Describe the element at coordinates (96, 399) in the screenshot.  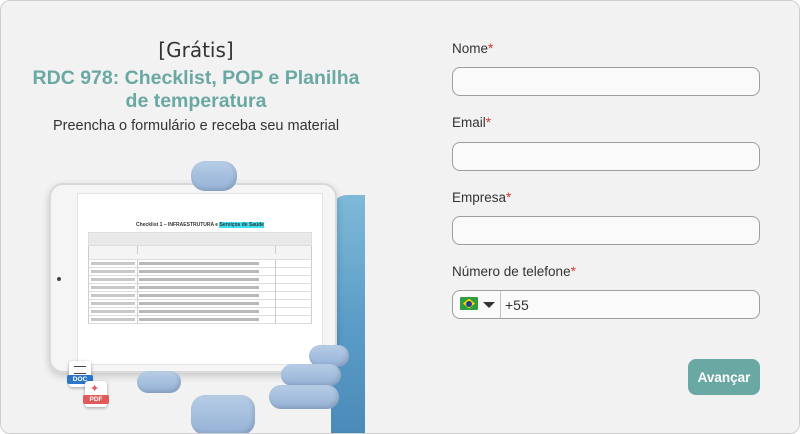
I see `pdf-badge-label: PDF` at that location.